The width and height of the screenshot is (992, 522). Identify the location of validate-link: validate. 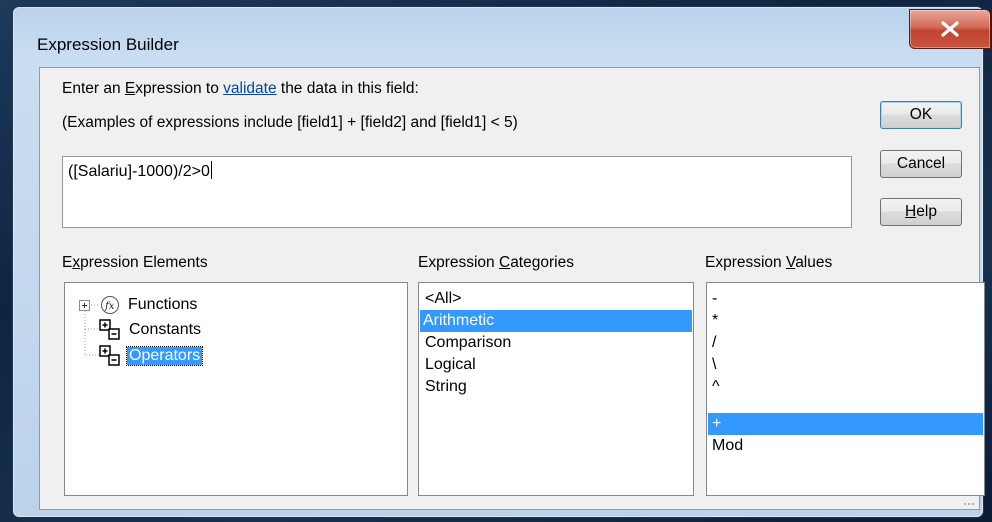
(249, 88).